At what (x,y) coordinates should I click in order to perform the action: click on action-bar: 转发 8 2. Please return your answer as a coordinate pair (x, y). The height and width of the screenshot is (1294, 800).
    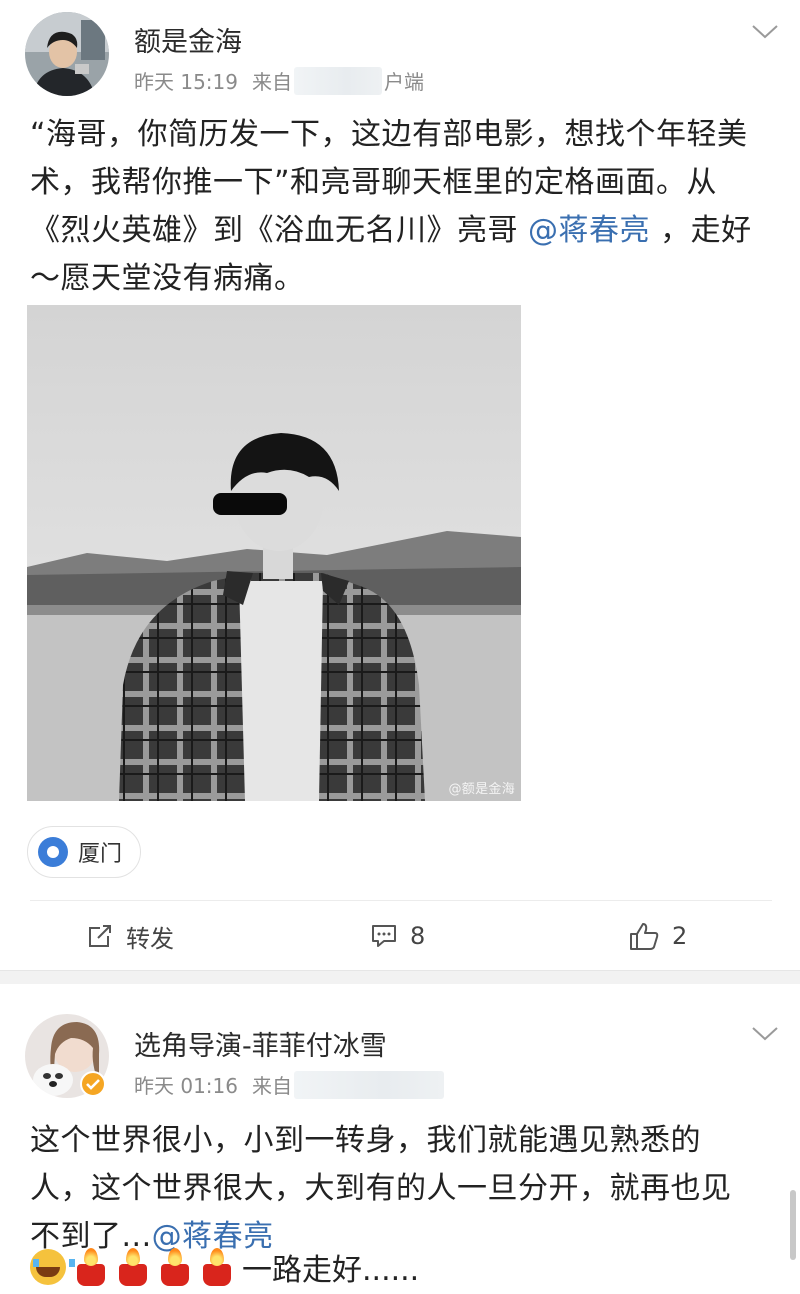
    Looking at the image, I should click on (400, 936).